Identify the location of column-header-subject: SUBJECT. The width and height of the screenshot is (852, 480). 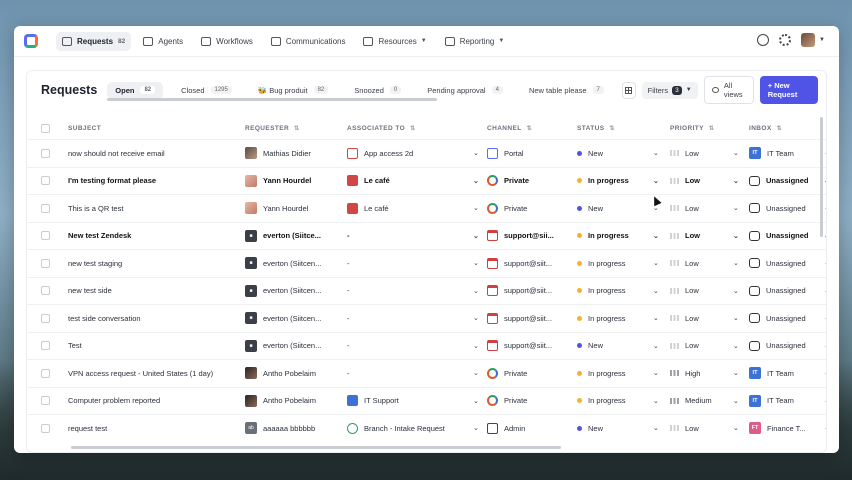
(153, 128).